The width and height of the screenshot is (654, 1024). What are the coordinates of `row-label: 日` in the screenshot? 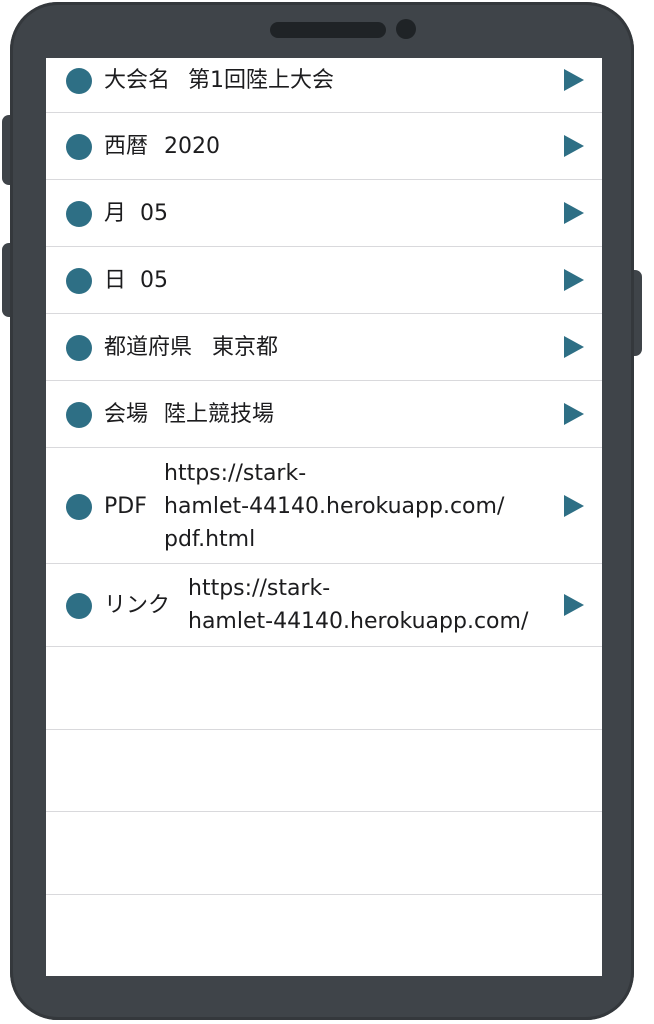 It's located at (115, 280).